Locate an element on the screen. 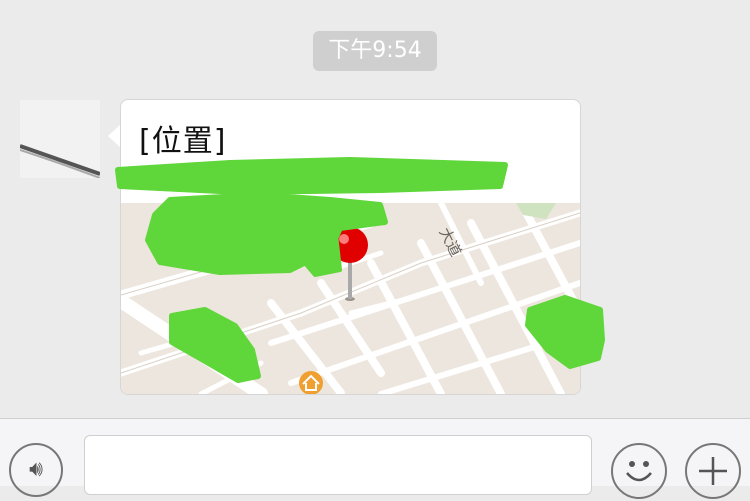 Image resolution: width=750 pixels, height=501 pixels. plus-button is located at coordinates (713, 471).